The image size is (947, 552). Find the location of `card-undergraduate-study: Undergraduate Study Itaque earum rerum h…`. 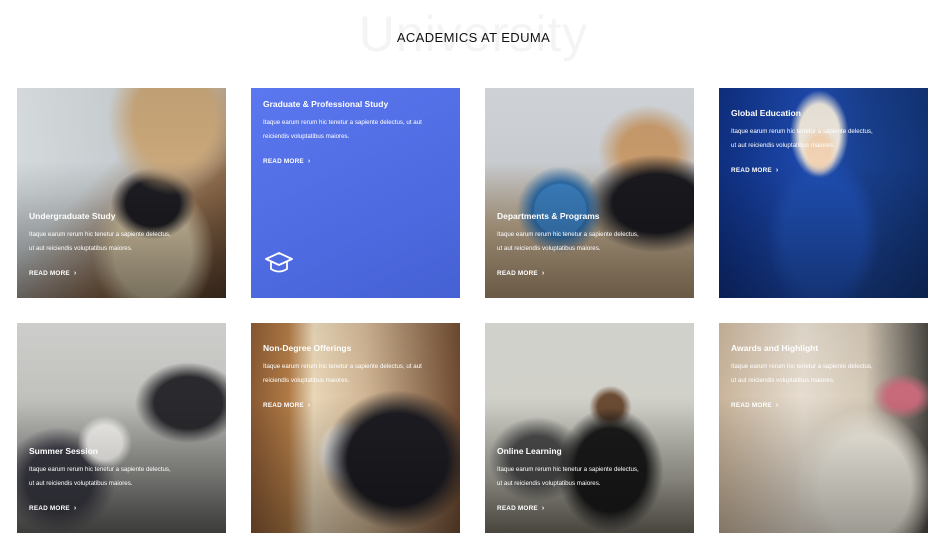

card-undergraduate-study: Undergraduate Study Itaque earum rerum h… is located at coordinates (121, 193).